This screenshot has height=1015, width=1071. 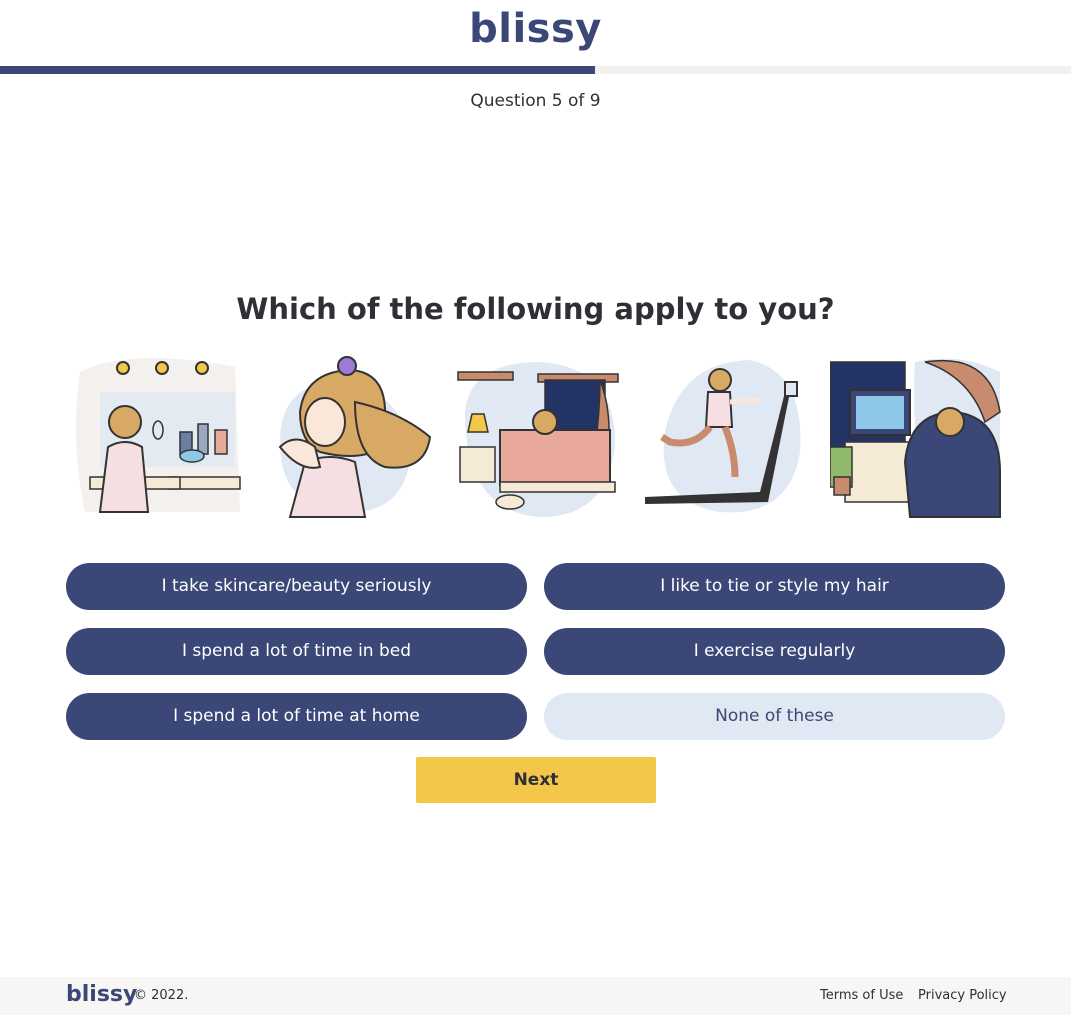 I want to click on brand-logo: blissy, so click(x=535, y=29).